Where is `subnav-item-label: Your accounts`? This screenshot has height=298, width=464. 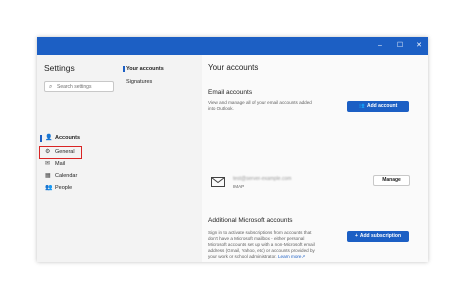
subnav-item-label: Your accounts is located at coordinates (145, 69).